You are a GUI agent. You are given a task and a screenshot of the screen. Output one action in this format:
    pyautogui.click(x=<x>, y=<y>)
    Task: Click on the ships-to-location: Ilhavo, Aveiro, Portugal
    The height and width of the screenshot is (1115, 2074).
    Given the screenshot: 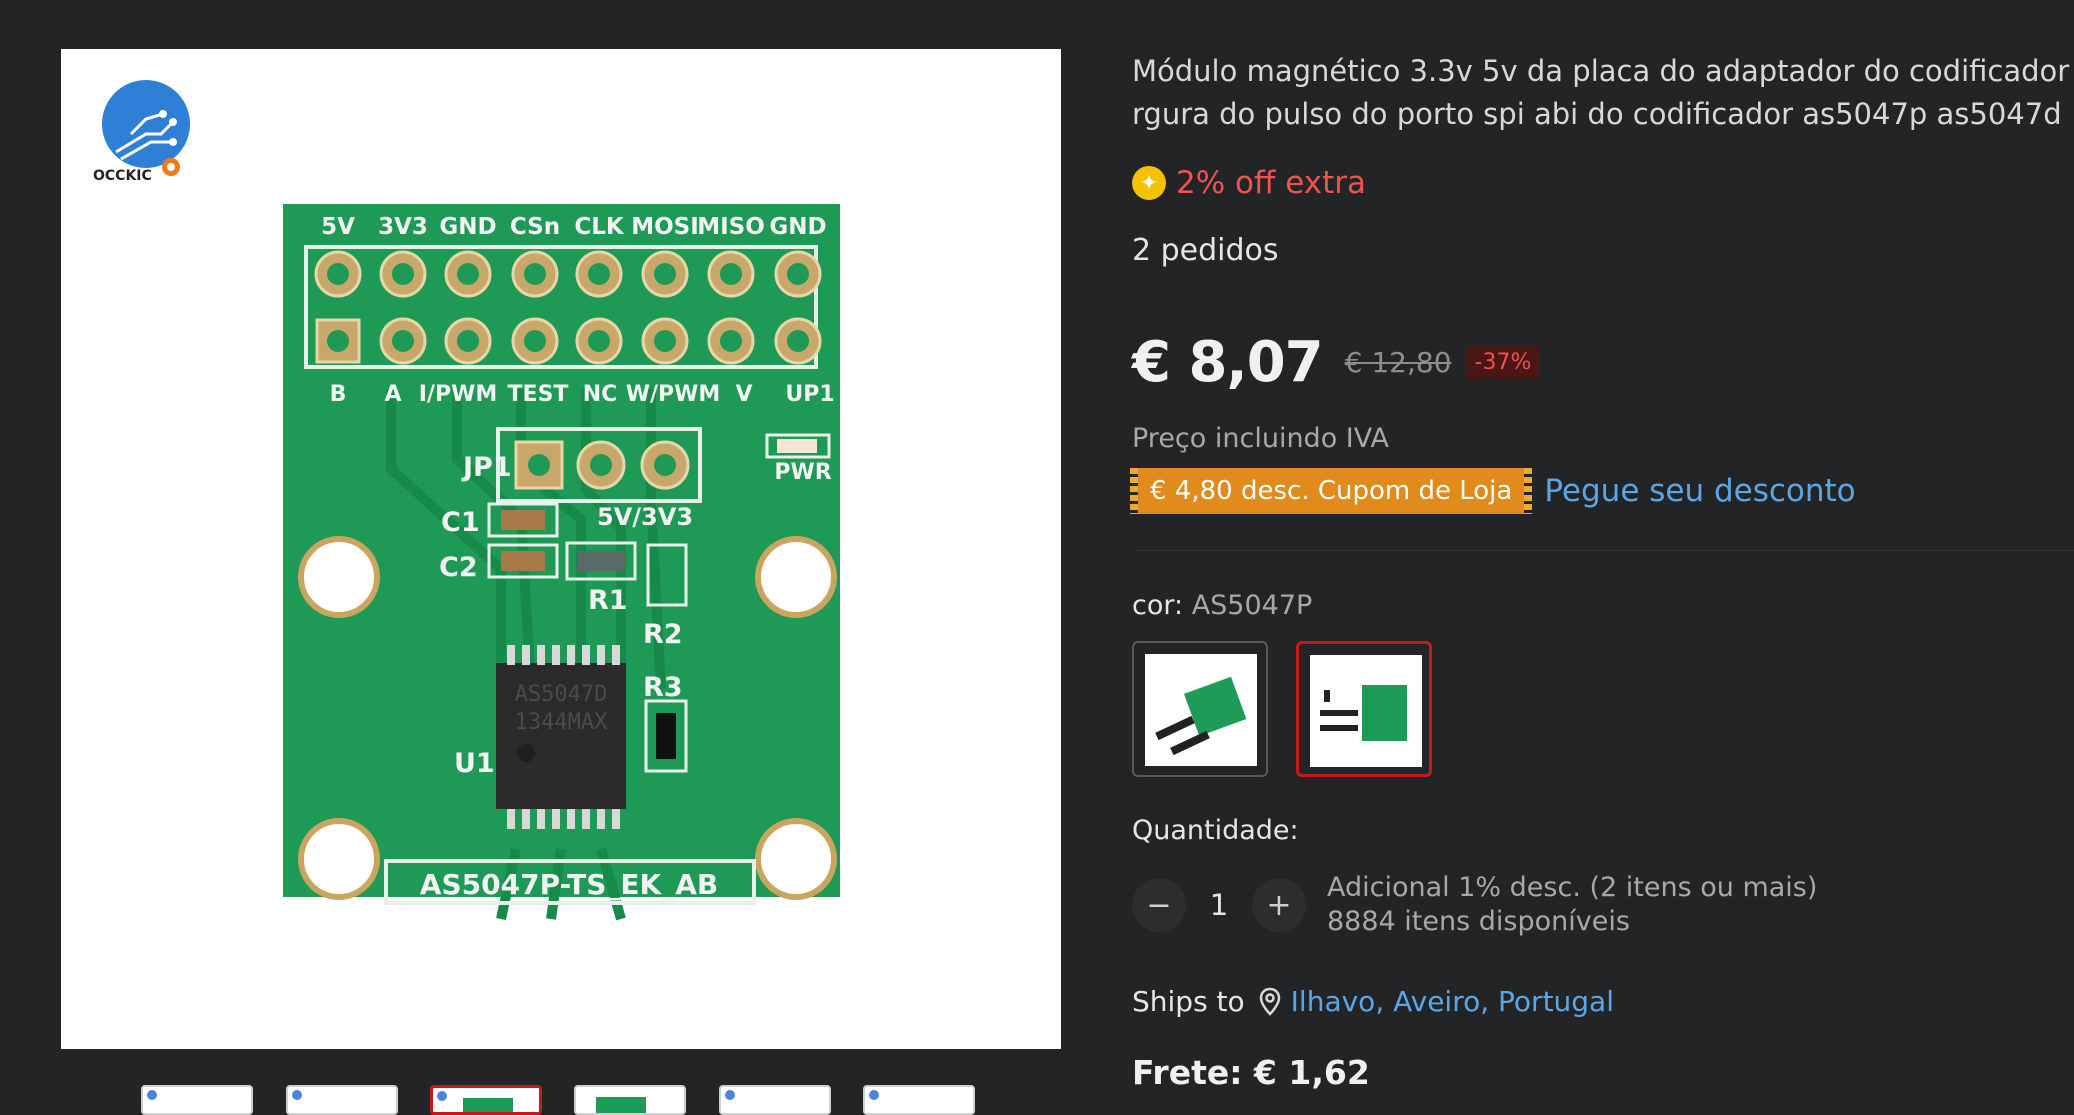 What is the action you would take?
    pyautogui.click(x=1452, y=1001)
    